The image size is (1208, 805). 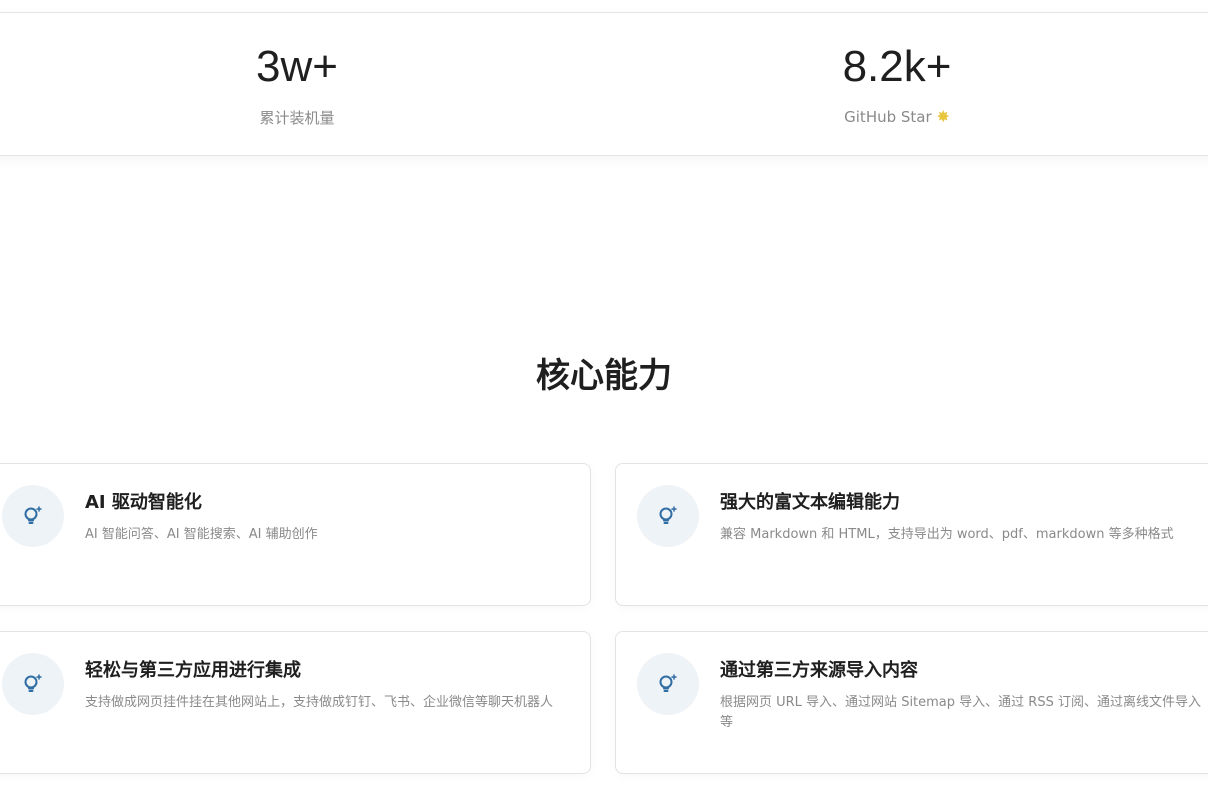 What do you see at coordinates (193, 670) in the screenshot?
I see `feature-title: 轻松与第三方应用进行集成` at bounding box center [193, 670].